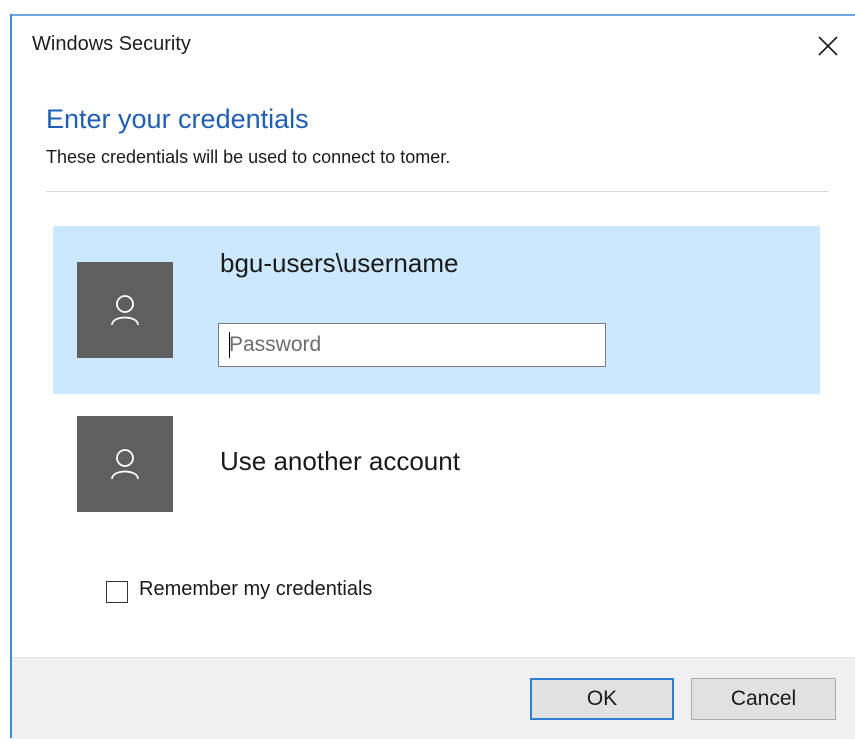 This screenshot has width=855, height=739. What do you see at coordinates (412, 345) in the screenshot?
I see `password-input` at bounding box center [412, 345].